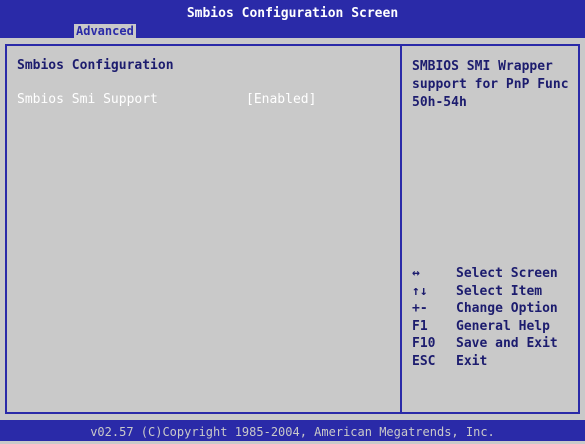 Image resolution: width=585 pixels, height=444 pixels. What do you see at coordinates (507, 343) in the screenshot?
I see `key-desc: Save and Exit` at bounding box center [507, 343].